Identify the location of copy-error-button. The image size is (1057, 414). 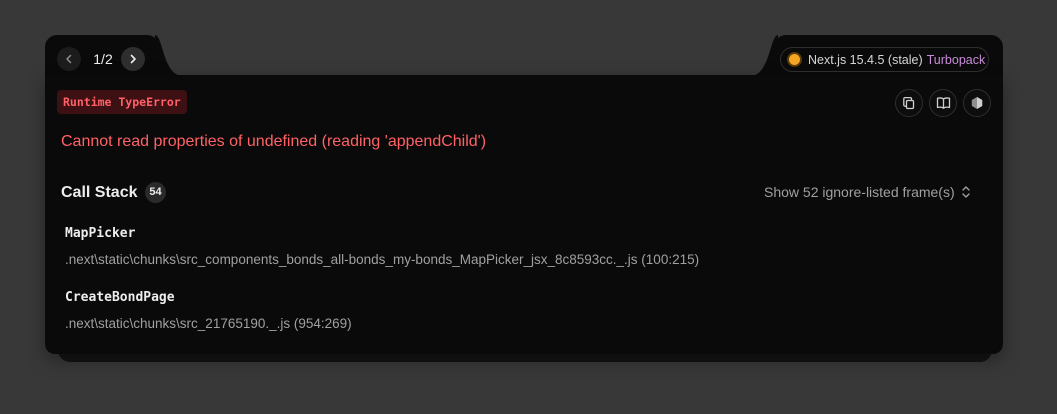
(909, 103).